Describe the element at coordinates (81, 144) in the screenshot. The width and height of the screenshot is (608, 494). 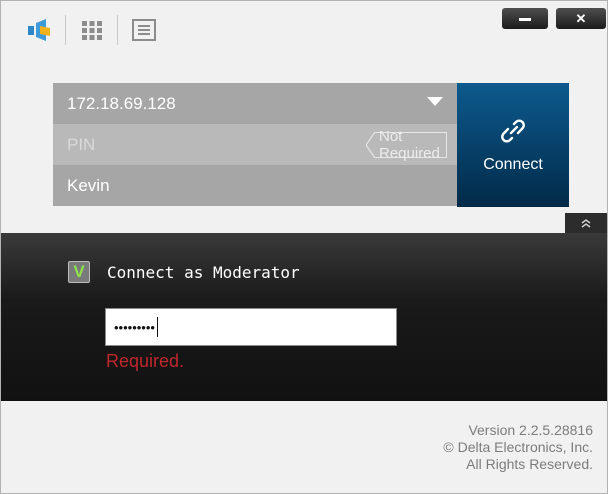
I see `pin-placeholder: PIN` at that location.